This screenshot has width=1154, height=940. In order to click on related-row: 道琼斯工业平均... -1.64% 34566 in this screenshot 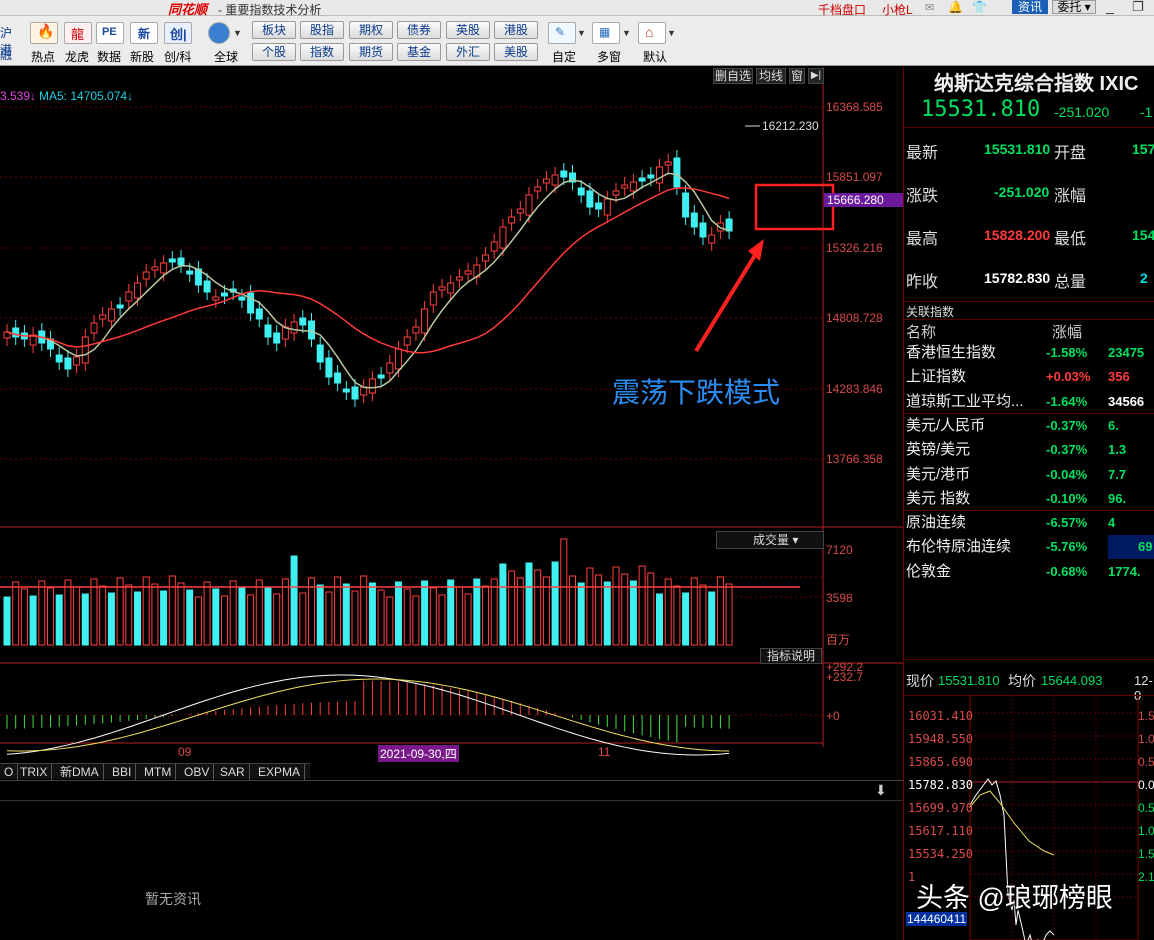, I will do `click(1029, 402)`.